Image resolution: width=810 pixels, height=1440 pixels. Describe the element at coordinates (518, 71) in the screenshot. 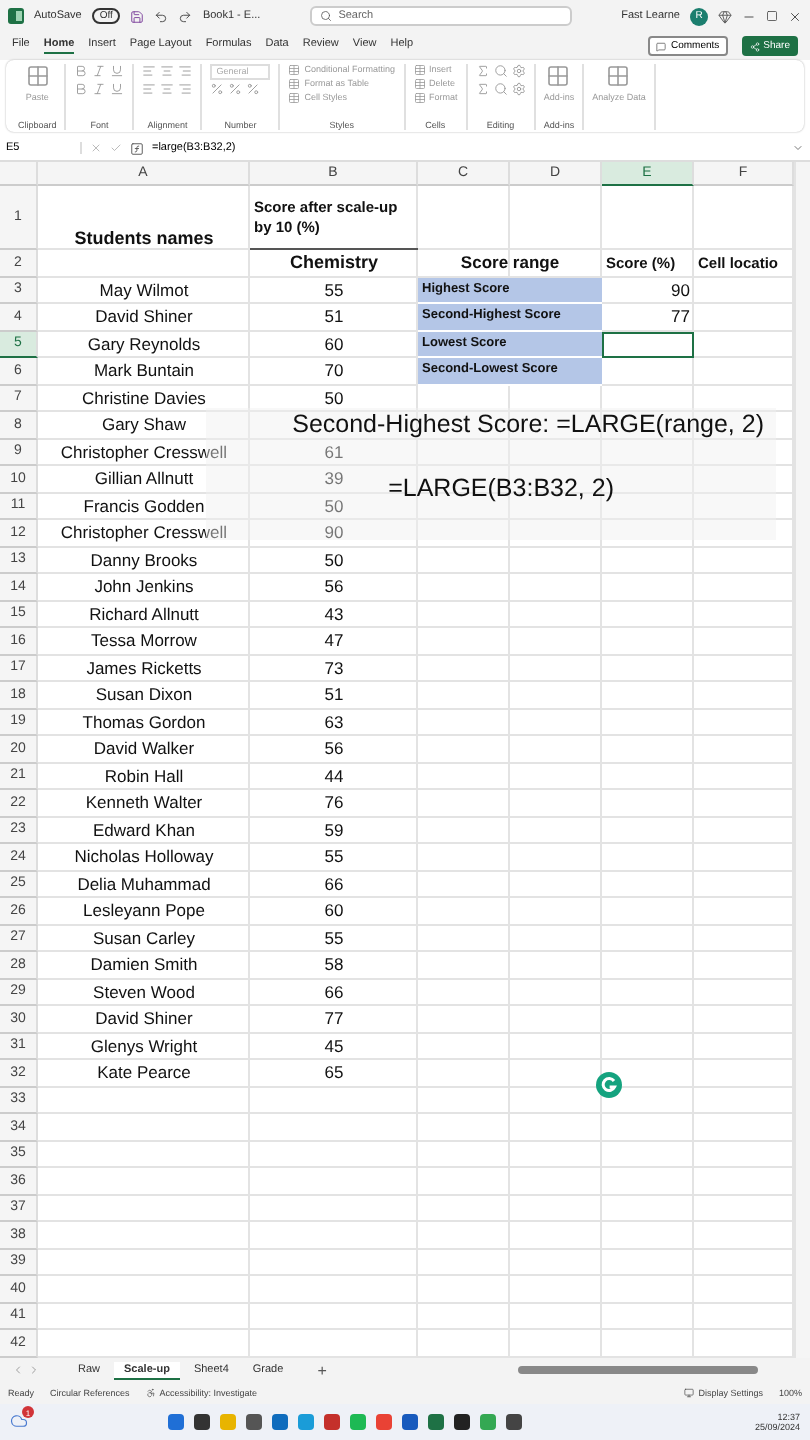

I see `settings-icon` at that location.